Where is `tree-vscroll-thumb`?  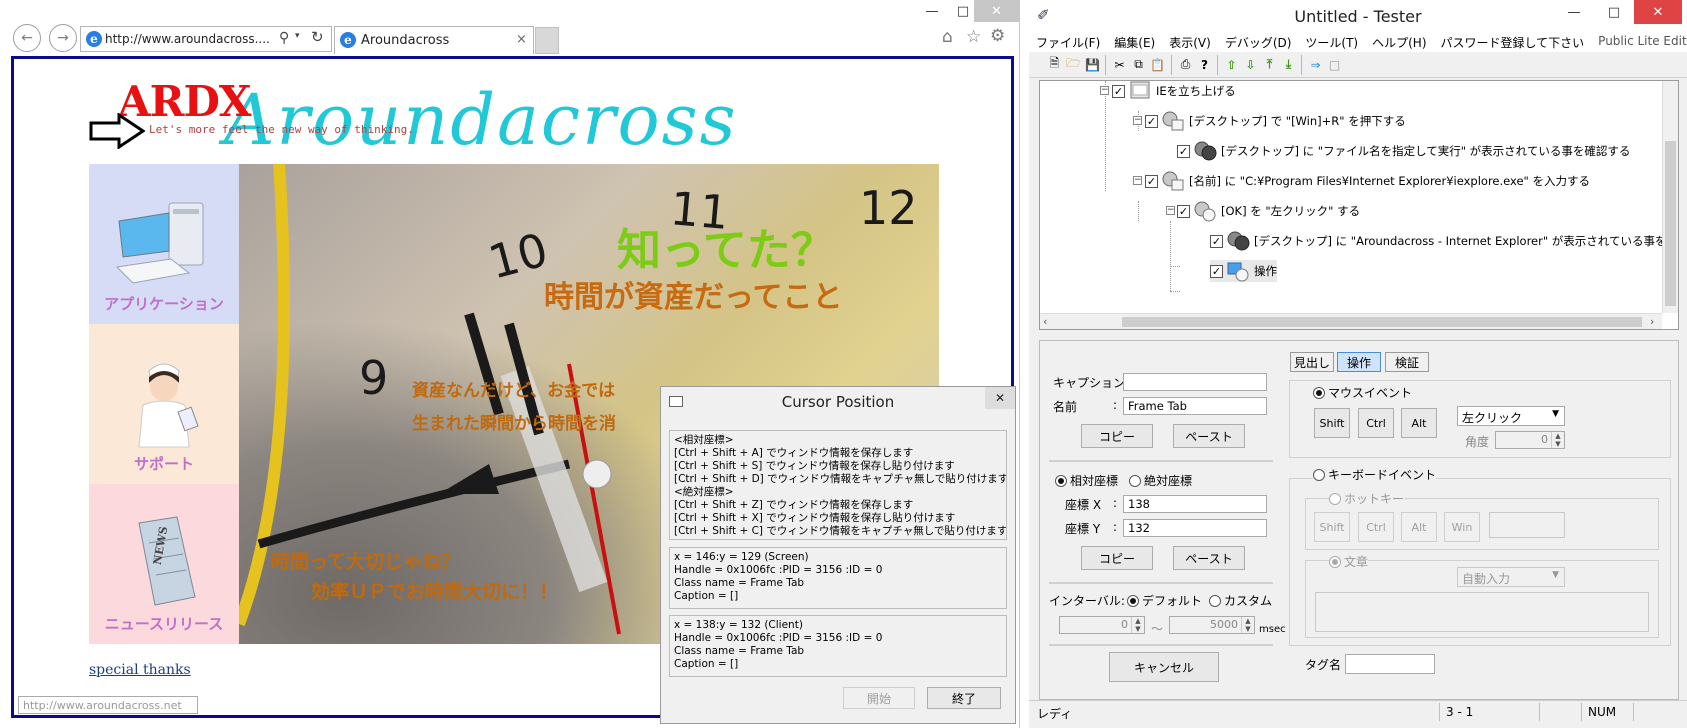 tree-vscroll-thumb is located at coordinates (1670, 223).